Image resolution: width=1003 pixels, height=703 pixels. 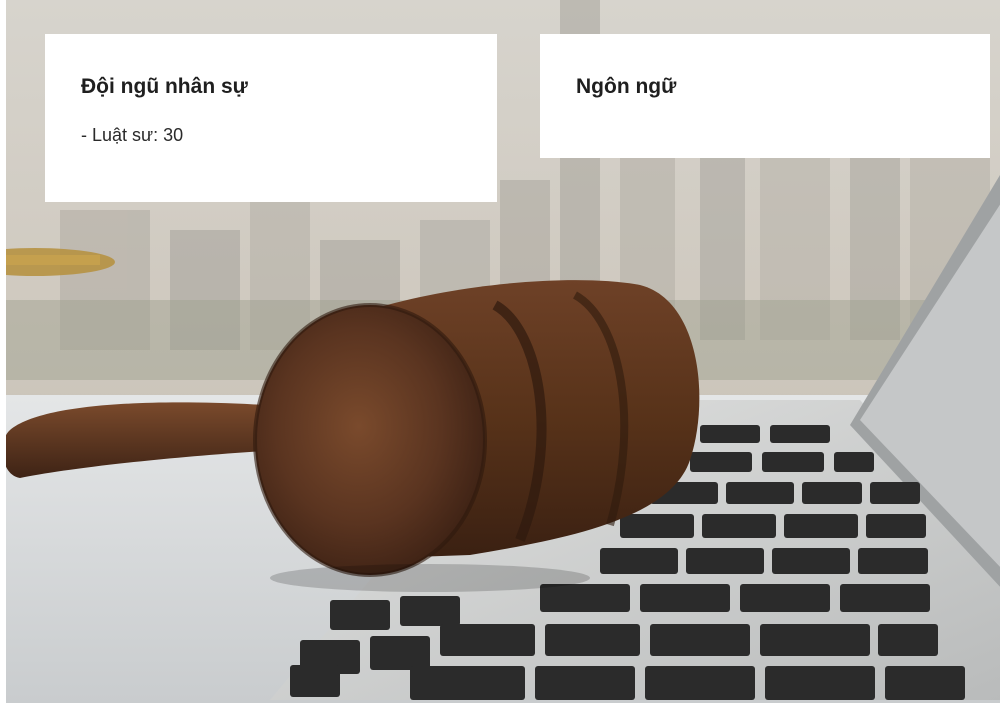 I want to click on language-card: Ngôn ngữ, so click(x=765, y=96).